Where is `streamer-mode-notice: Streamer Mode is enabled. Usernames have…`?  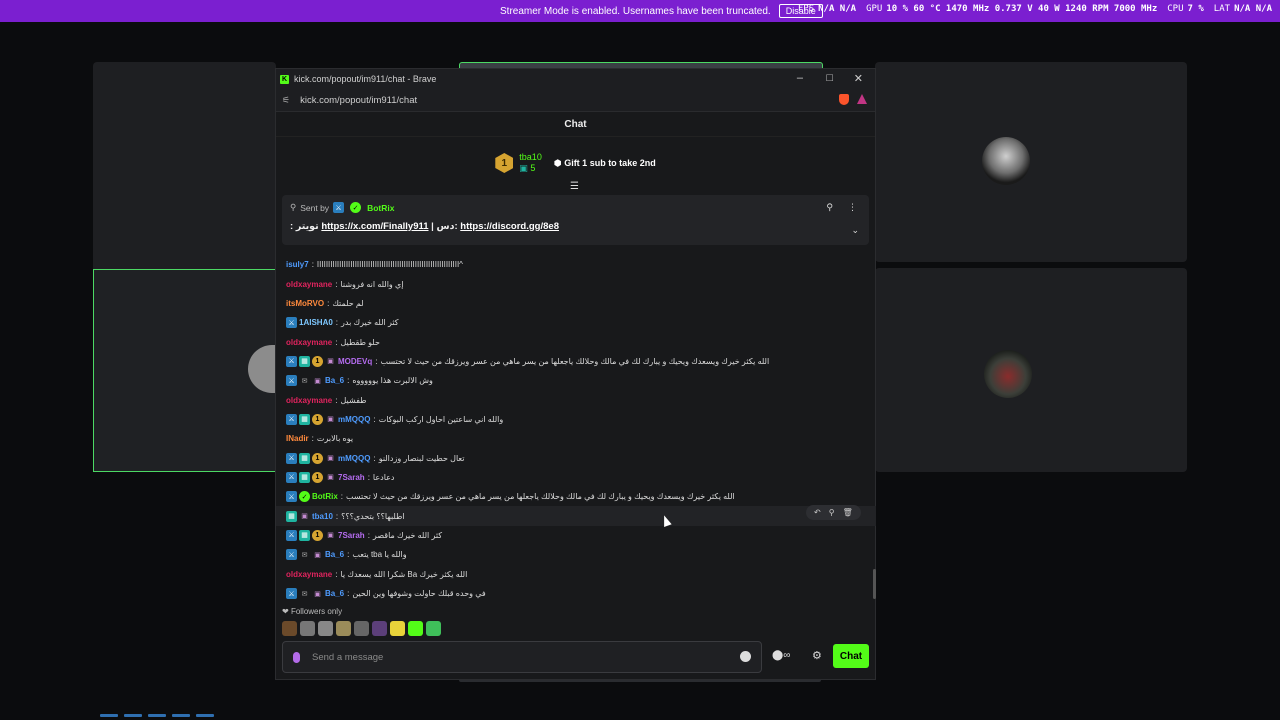 streamer-mode-notice: Streamer Mode is enabled. Usernames have… is located at coordinates (661, 11).